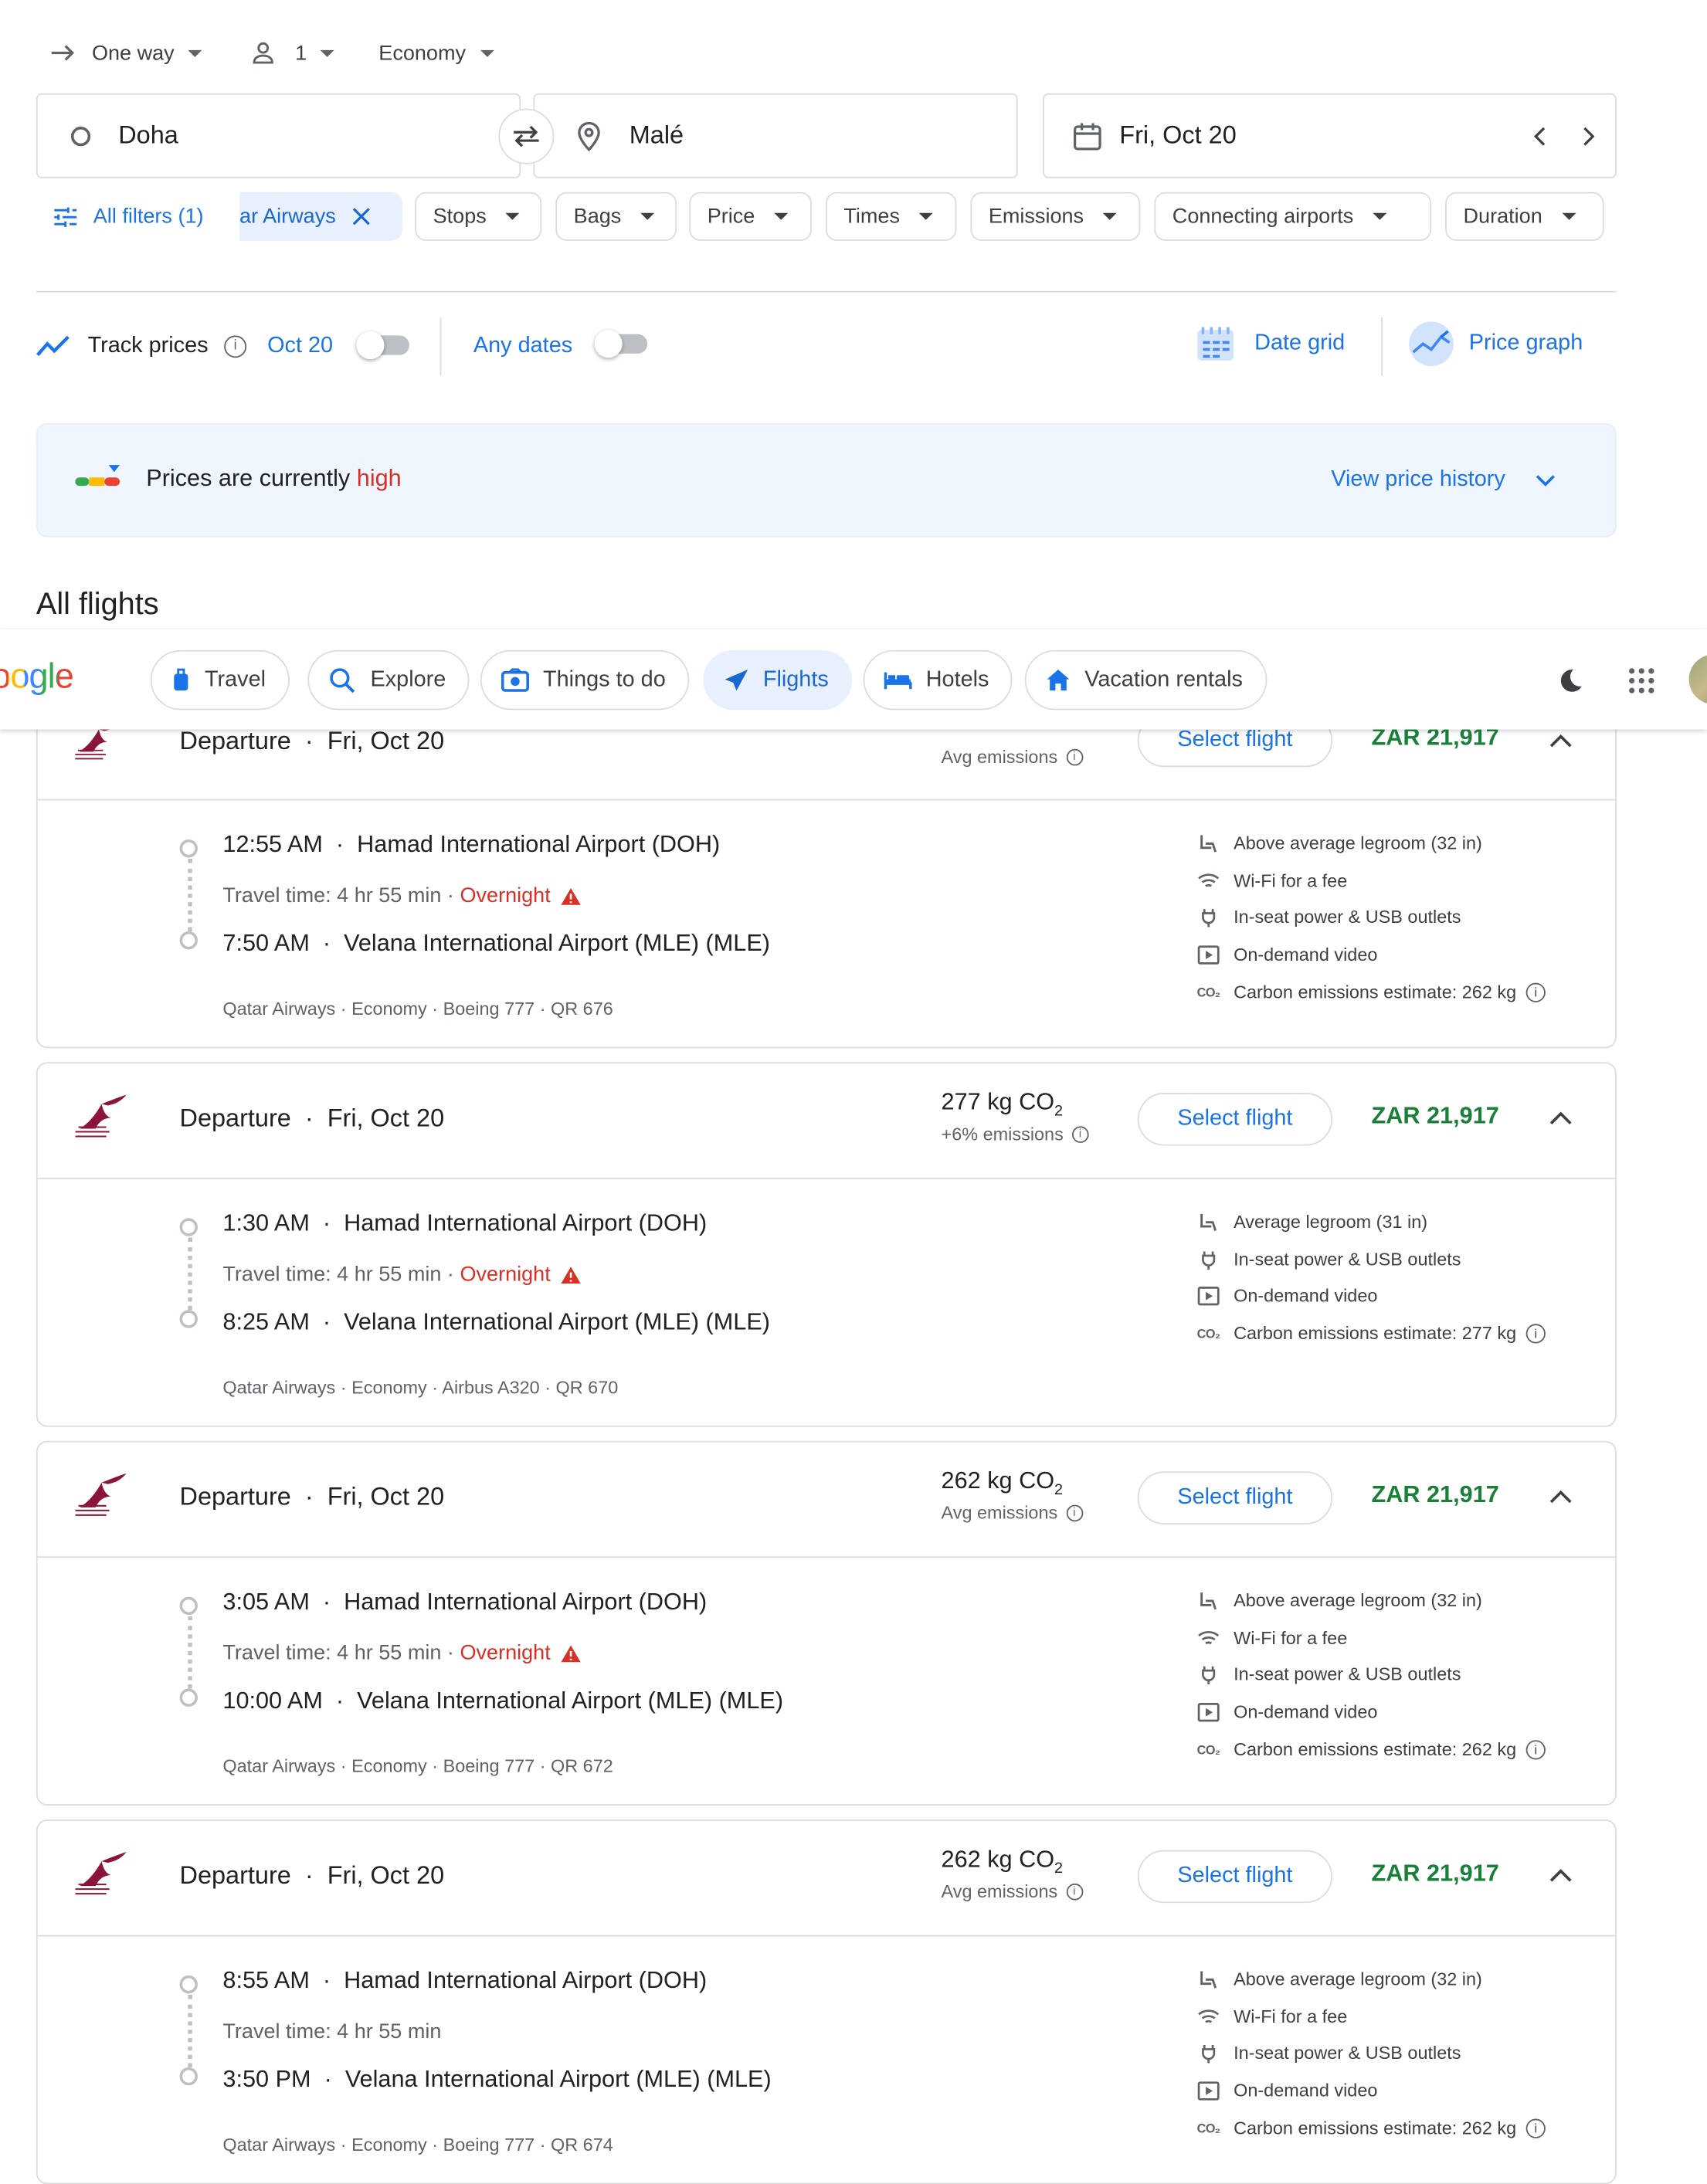 Image resolution: width=1707 pixels, height=2184 pixels. What do you see at coordinates (278, 135) in the screenshot?
I see `origin-field: Doha` at bounding box center [278, 135].